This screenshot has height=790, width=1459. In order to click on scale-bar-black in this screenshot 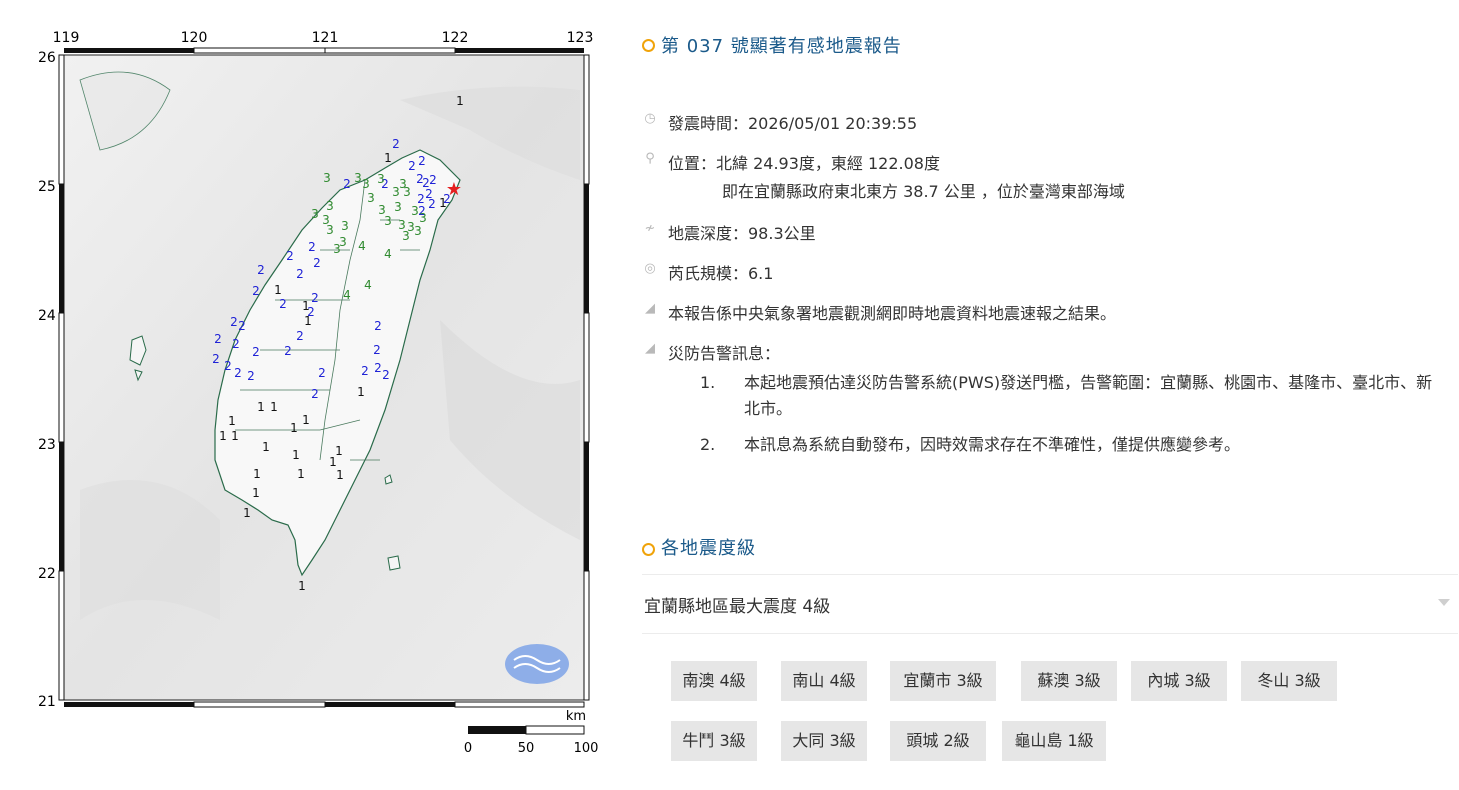, I will do `click(497, 730)`.